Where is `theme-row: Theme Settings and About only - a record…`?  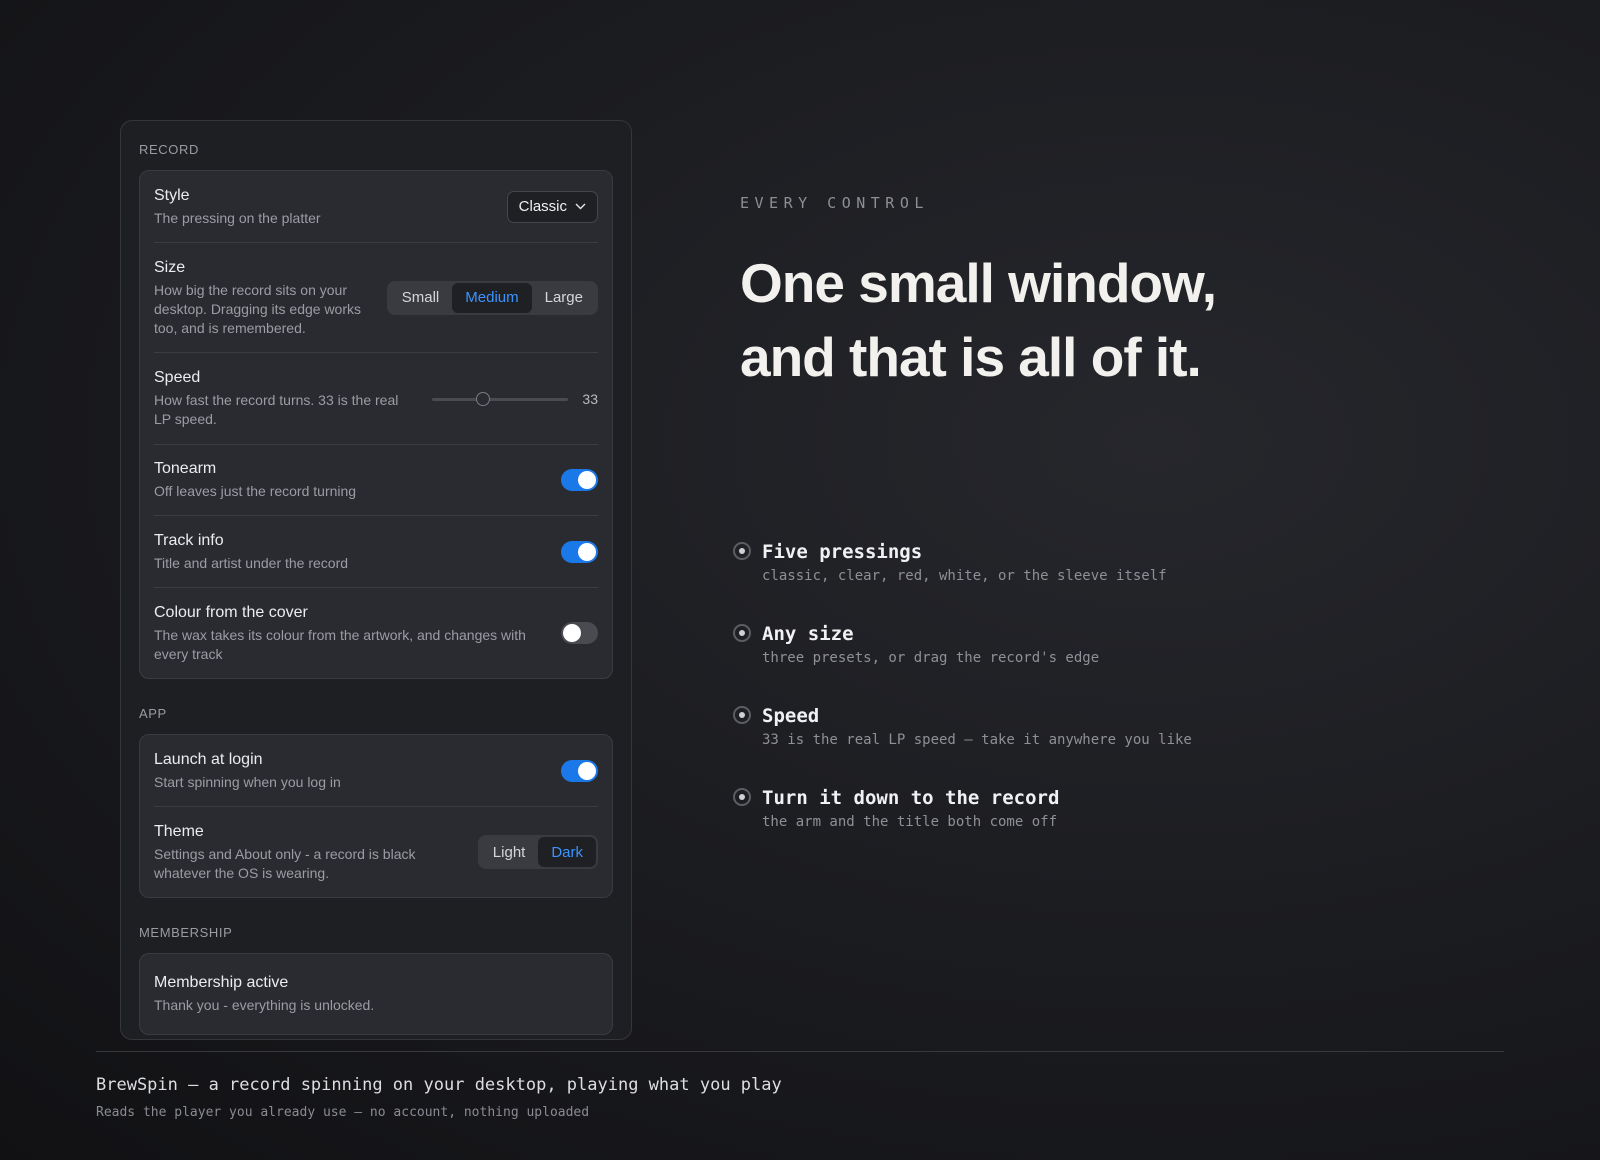
theme-row: Theme Settings and About only - a record… is located at coordinates (376, 852).